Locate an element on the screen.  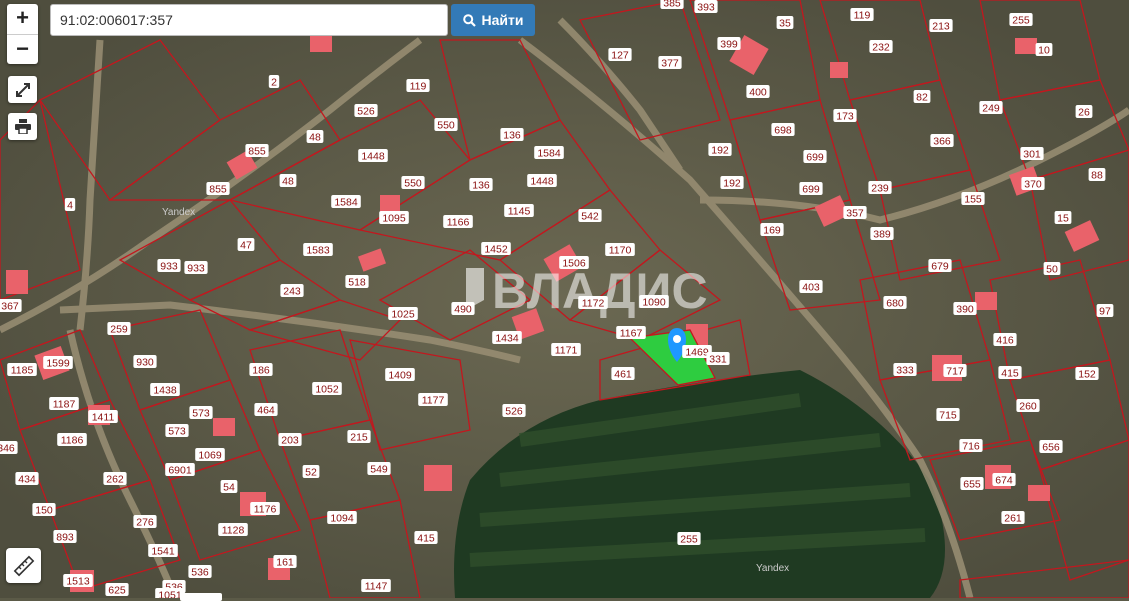
parcel-number-label: 1411 is located at coordinates (103, 417).